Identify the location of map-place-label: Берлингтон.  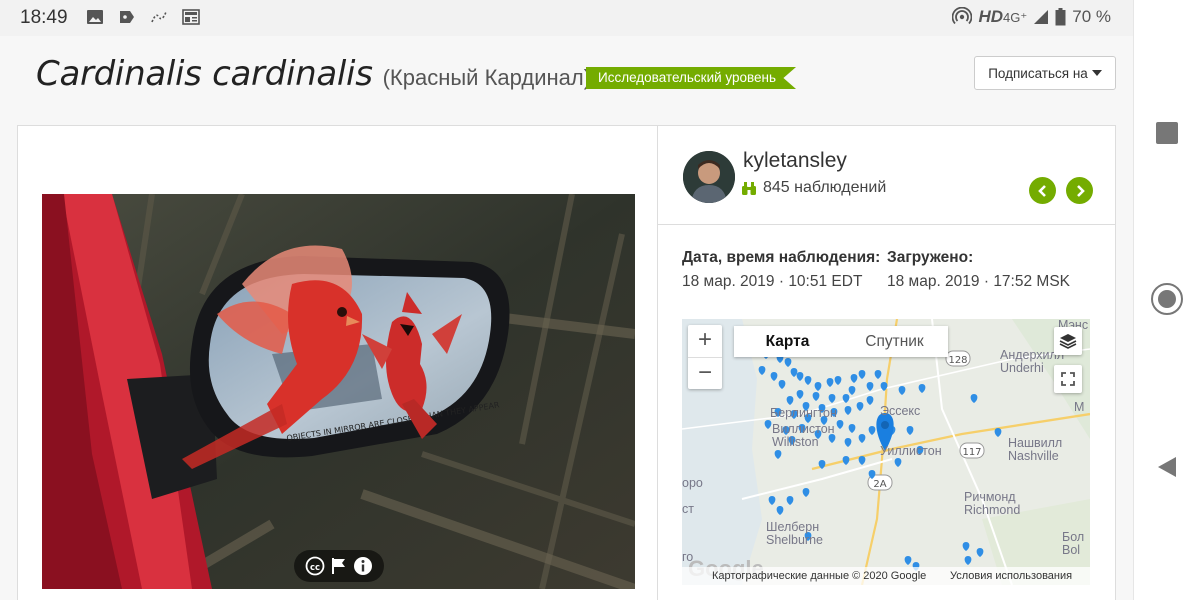
(803, 413).